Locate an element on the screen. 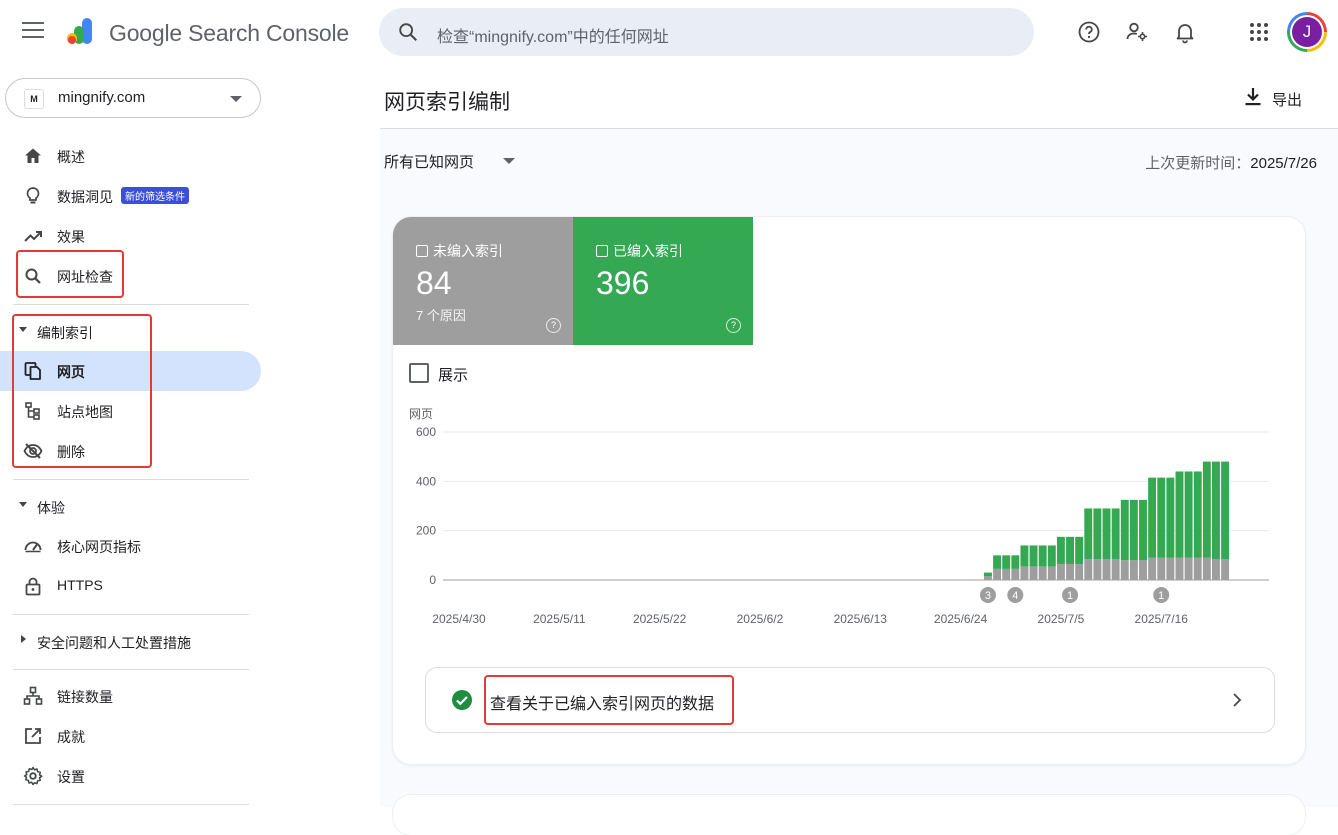 The height and width of the screenshot is (835, 1338). search-console-logo is located at coordinates (79, 31).